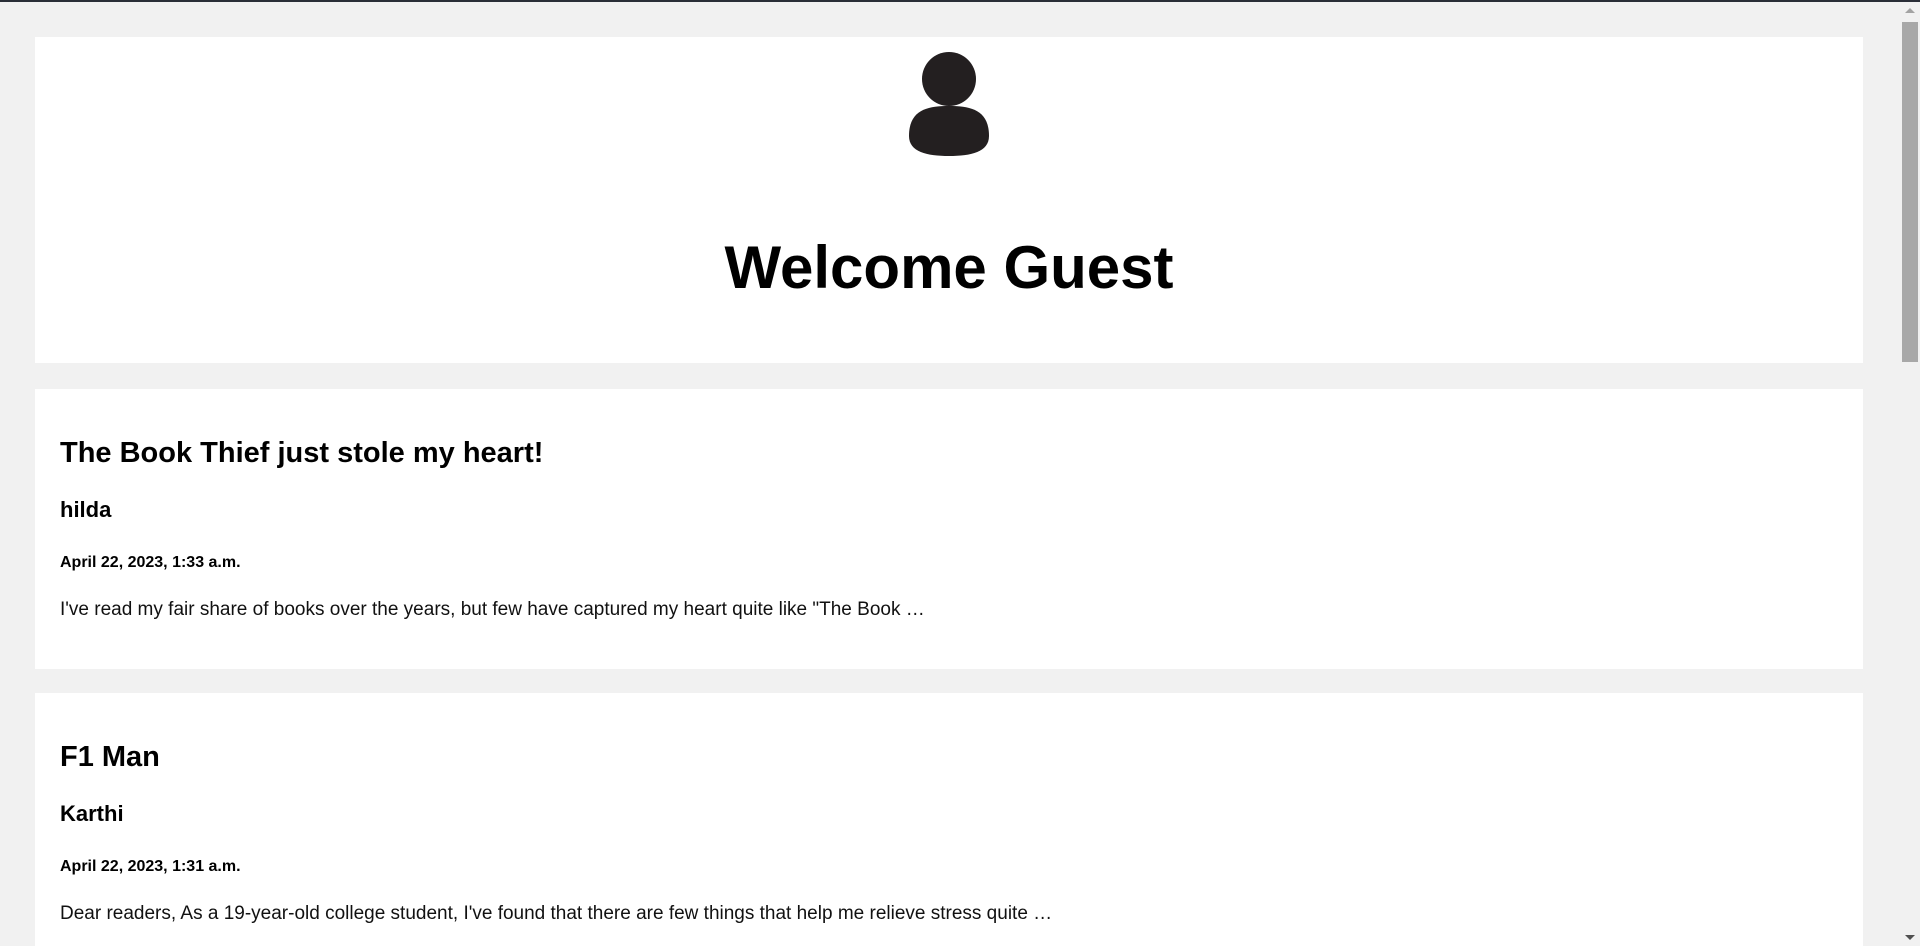 The image size is (1920, 946). Describe the element at coordinates (86, 509) in the screenshot. I see `post-author: hilda` at that location.